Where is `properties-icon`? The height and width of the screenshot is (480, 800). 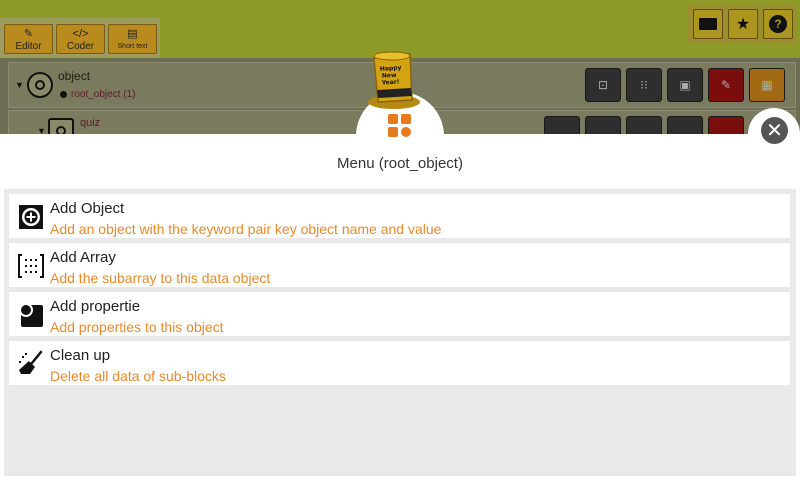
properties-icon is located at coordinates (31, 315).